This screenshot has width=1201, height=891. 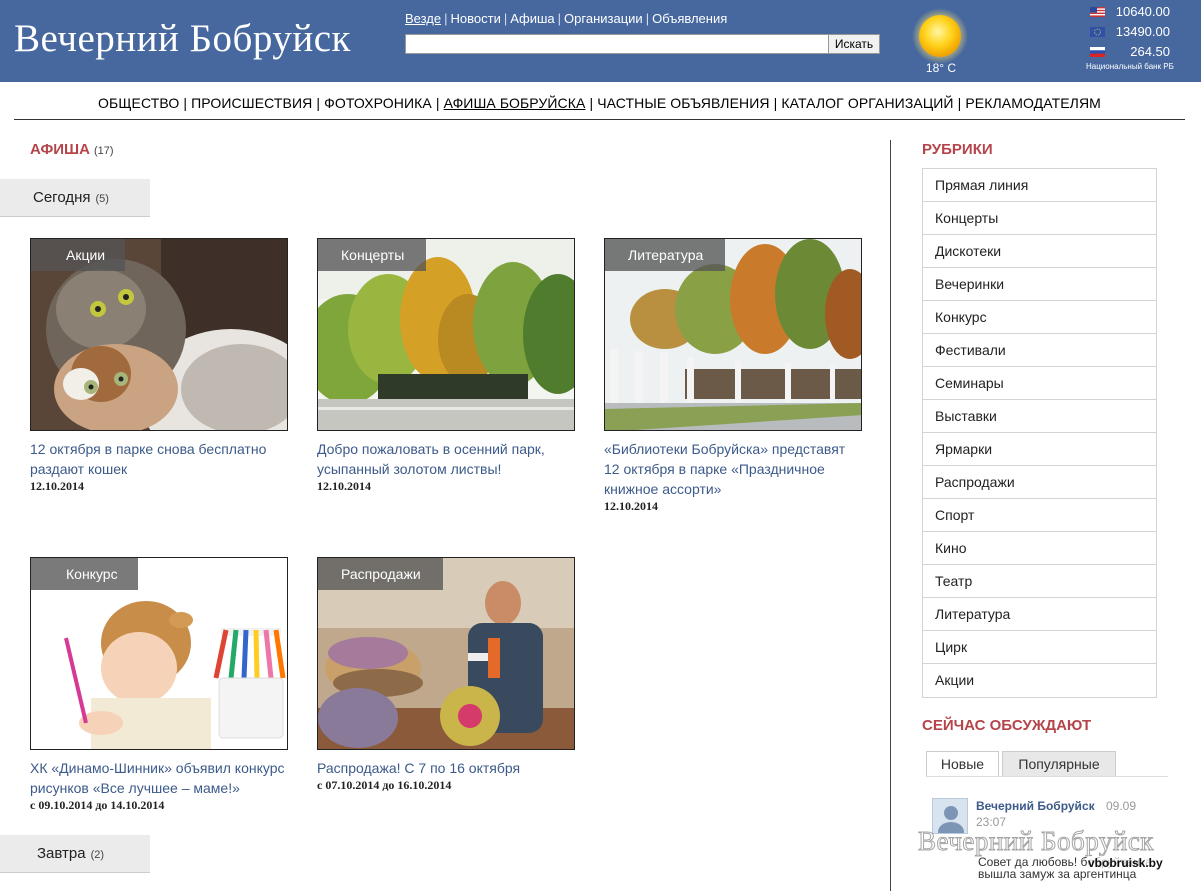 I want to click on us-flag-icon, so click(x=1097, y=12).